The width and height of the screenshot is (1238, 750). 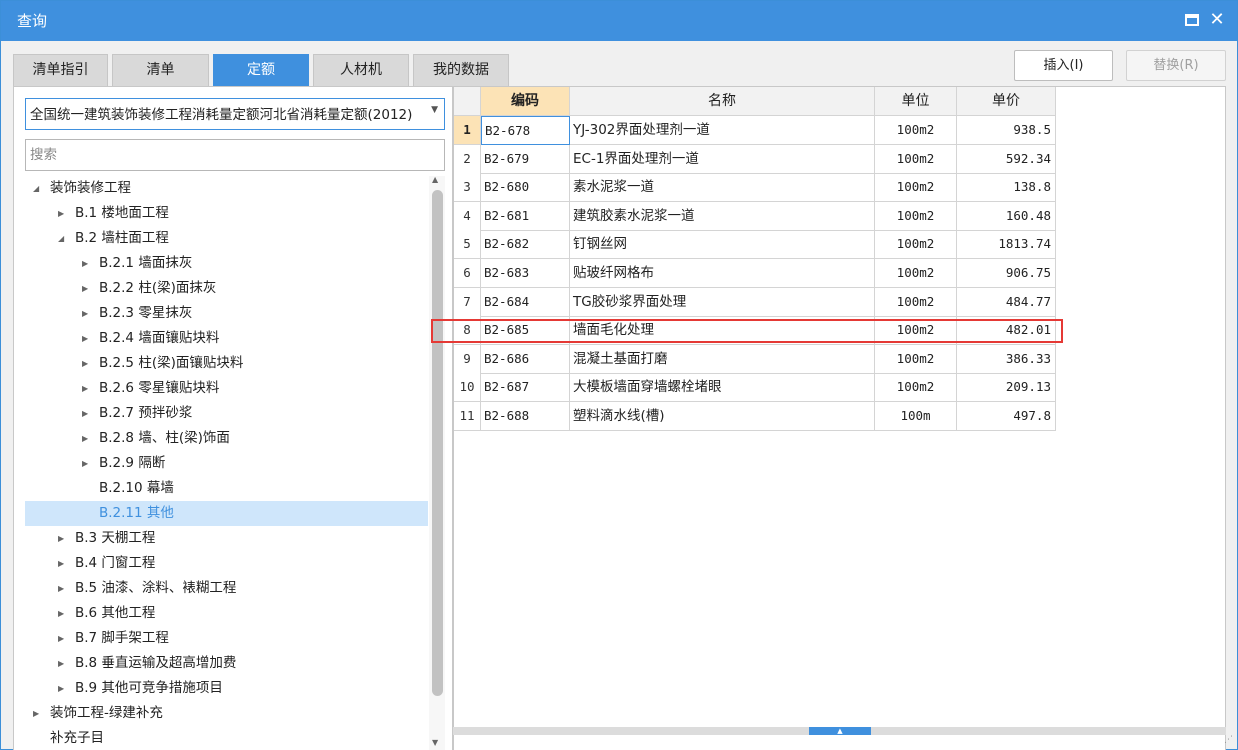 I want to click on tree-node: ▶ B.2.4 墙面镶贴块料, so click(x=226, y=338).